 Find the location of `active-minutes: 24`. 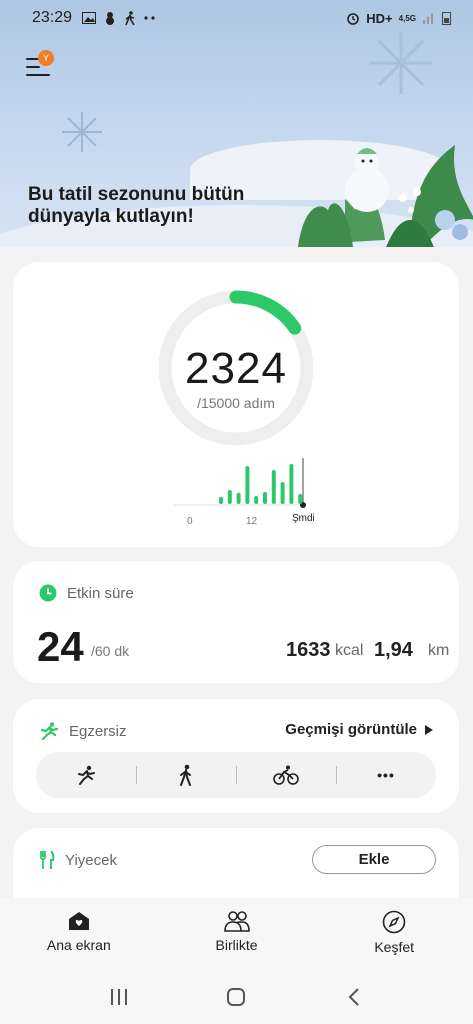

active-minutes: 24 is located at coordinates (60, 646).